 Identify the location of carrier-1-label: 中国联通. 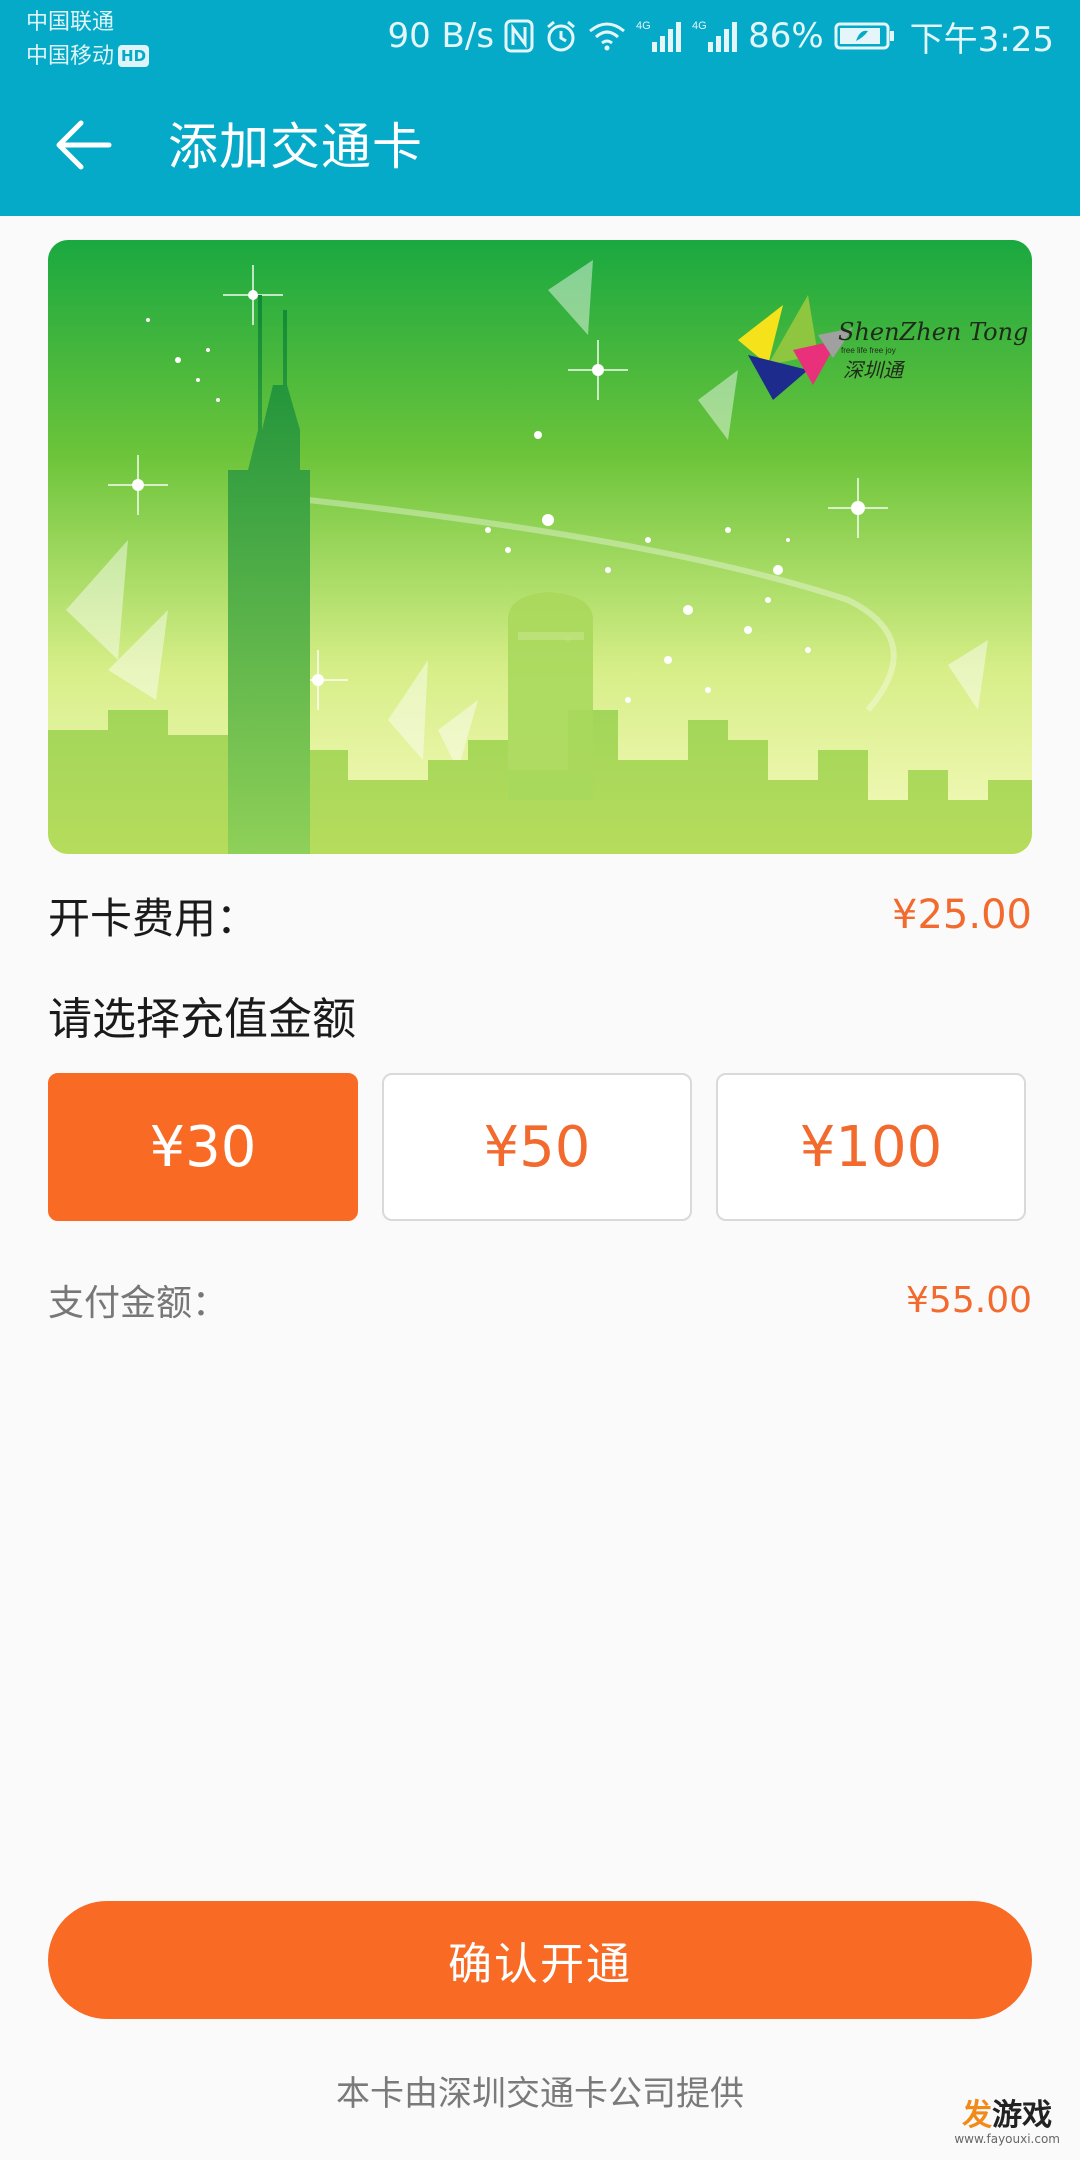
(70, 22).